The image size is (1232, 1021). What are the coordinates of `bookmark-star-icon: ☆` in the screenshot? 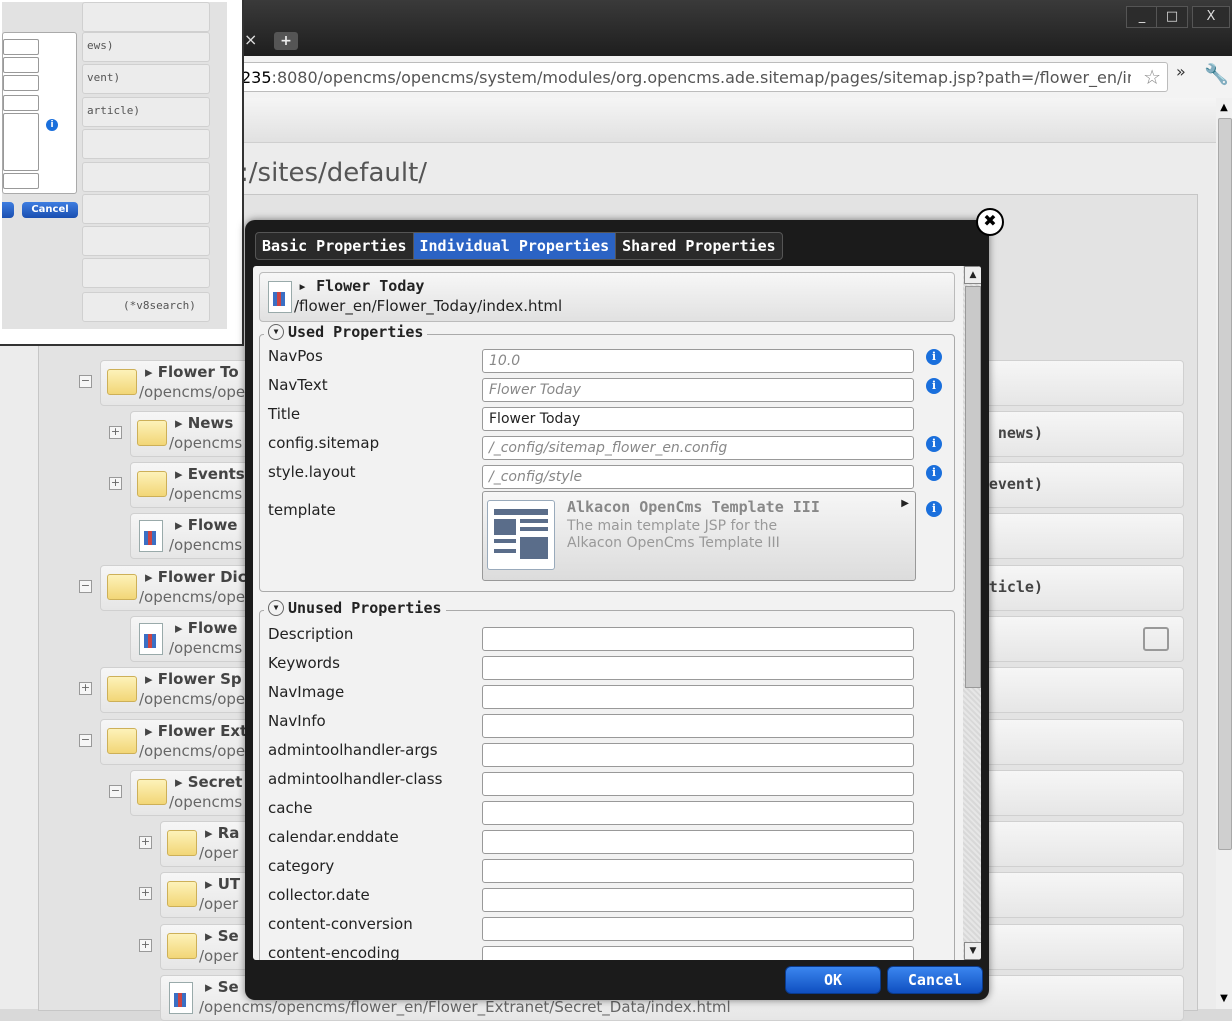 It's located at (1152, 77).